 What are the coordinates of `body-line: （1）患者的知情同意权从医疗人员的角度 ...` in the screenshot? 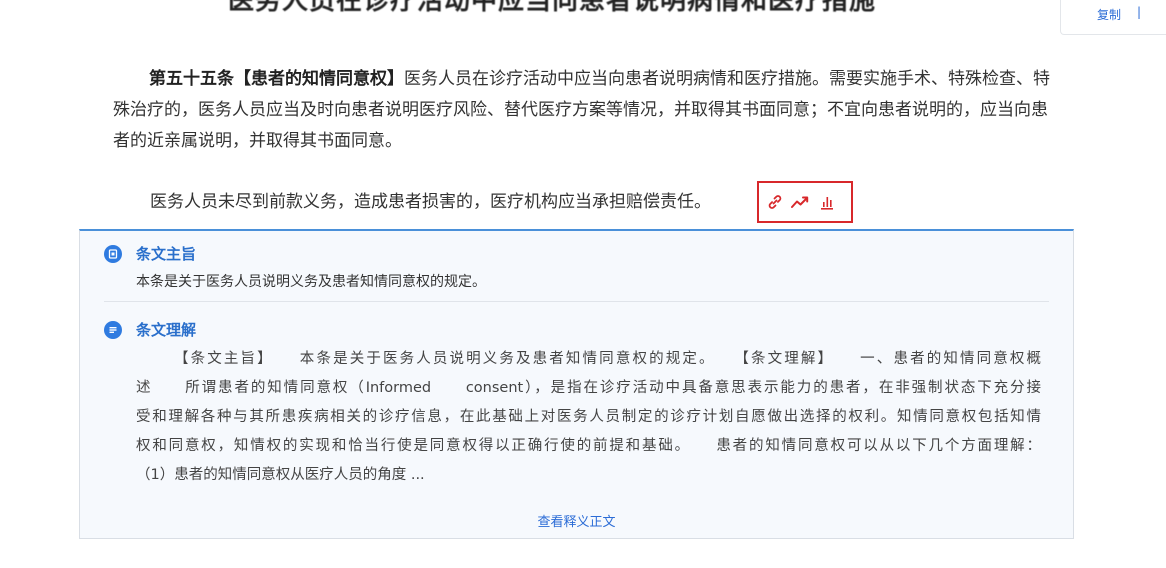 It's located at (280, 475).